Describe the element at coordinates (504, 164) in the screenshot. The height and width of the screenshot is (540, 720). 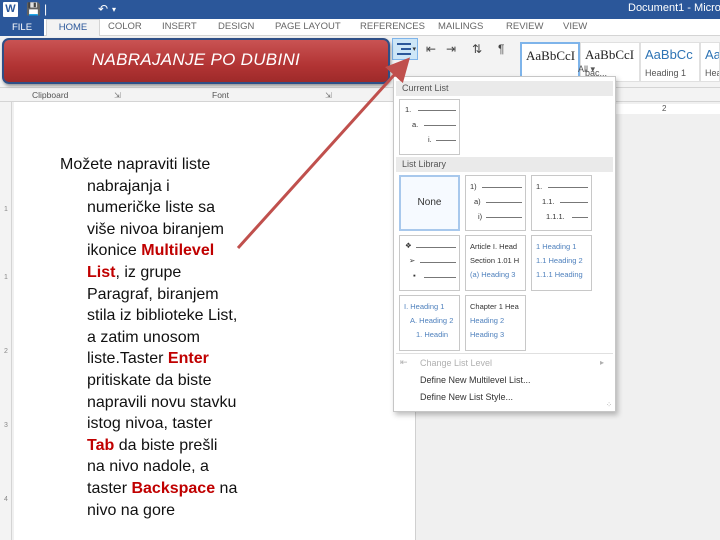
I see `list-library-header: List Library` at that location.